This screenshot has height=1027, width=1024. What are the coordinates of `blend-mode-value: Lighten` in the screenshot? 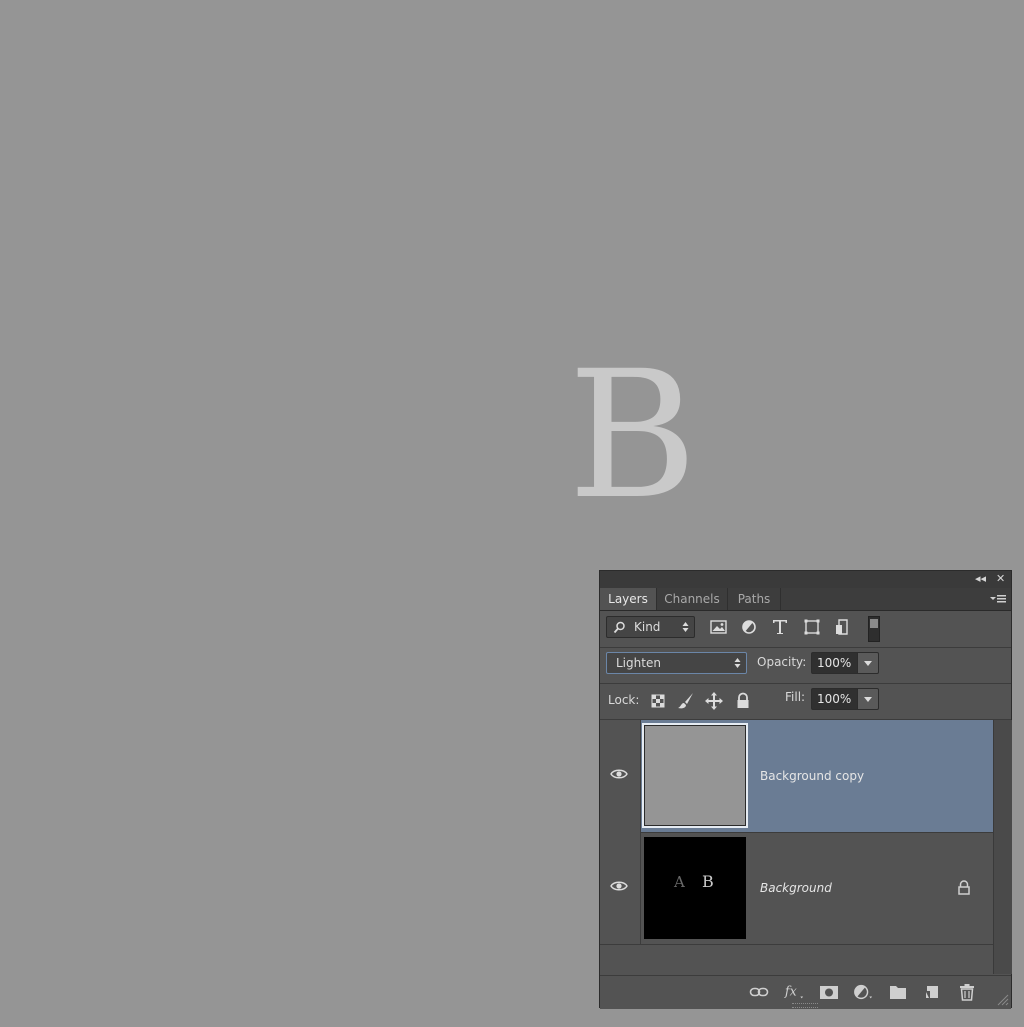 It's located at (638, 663).